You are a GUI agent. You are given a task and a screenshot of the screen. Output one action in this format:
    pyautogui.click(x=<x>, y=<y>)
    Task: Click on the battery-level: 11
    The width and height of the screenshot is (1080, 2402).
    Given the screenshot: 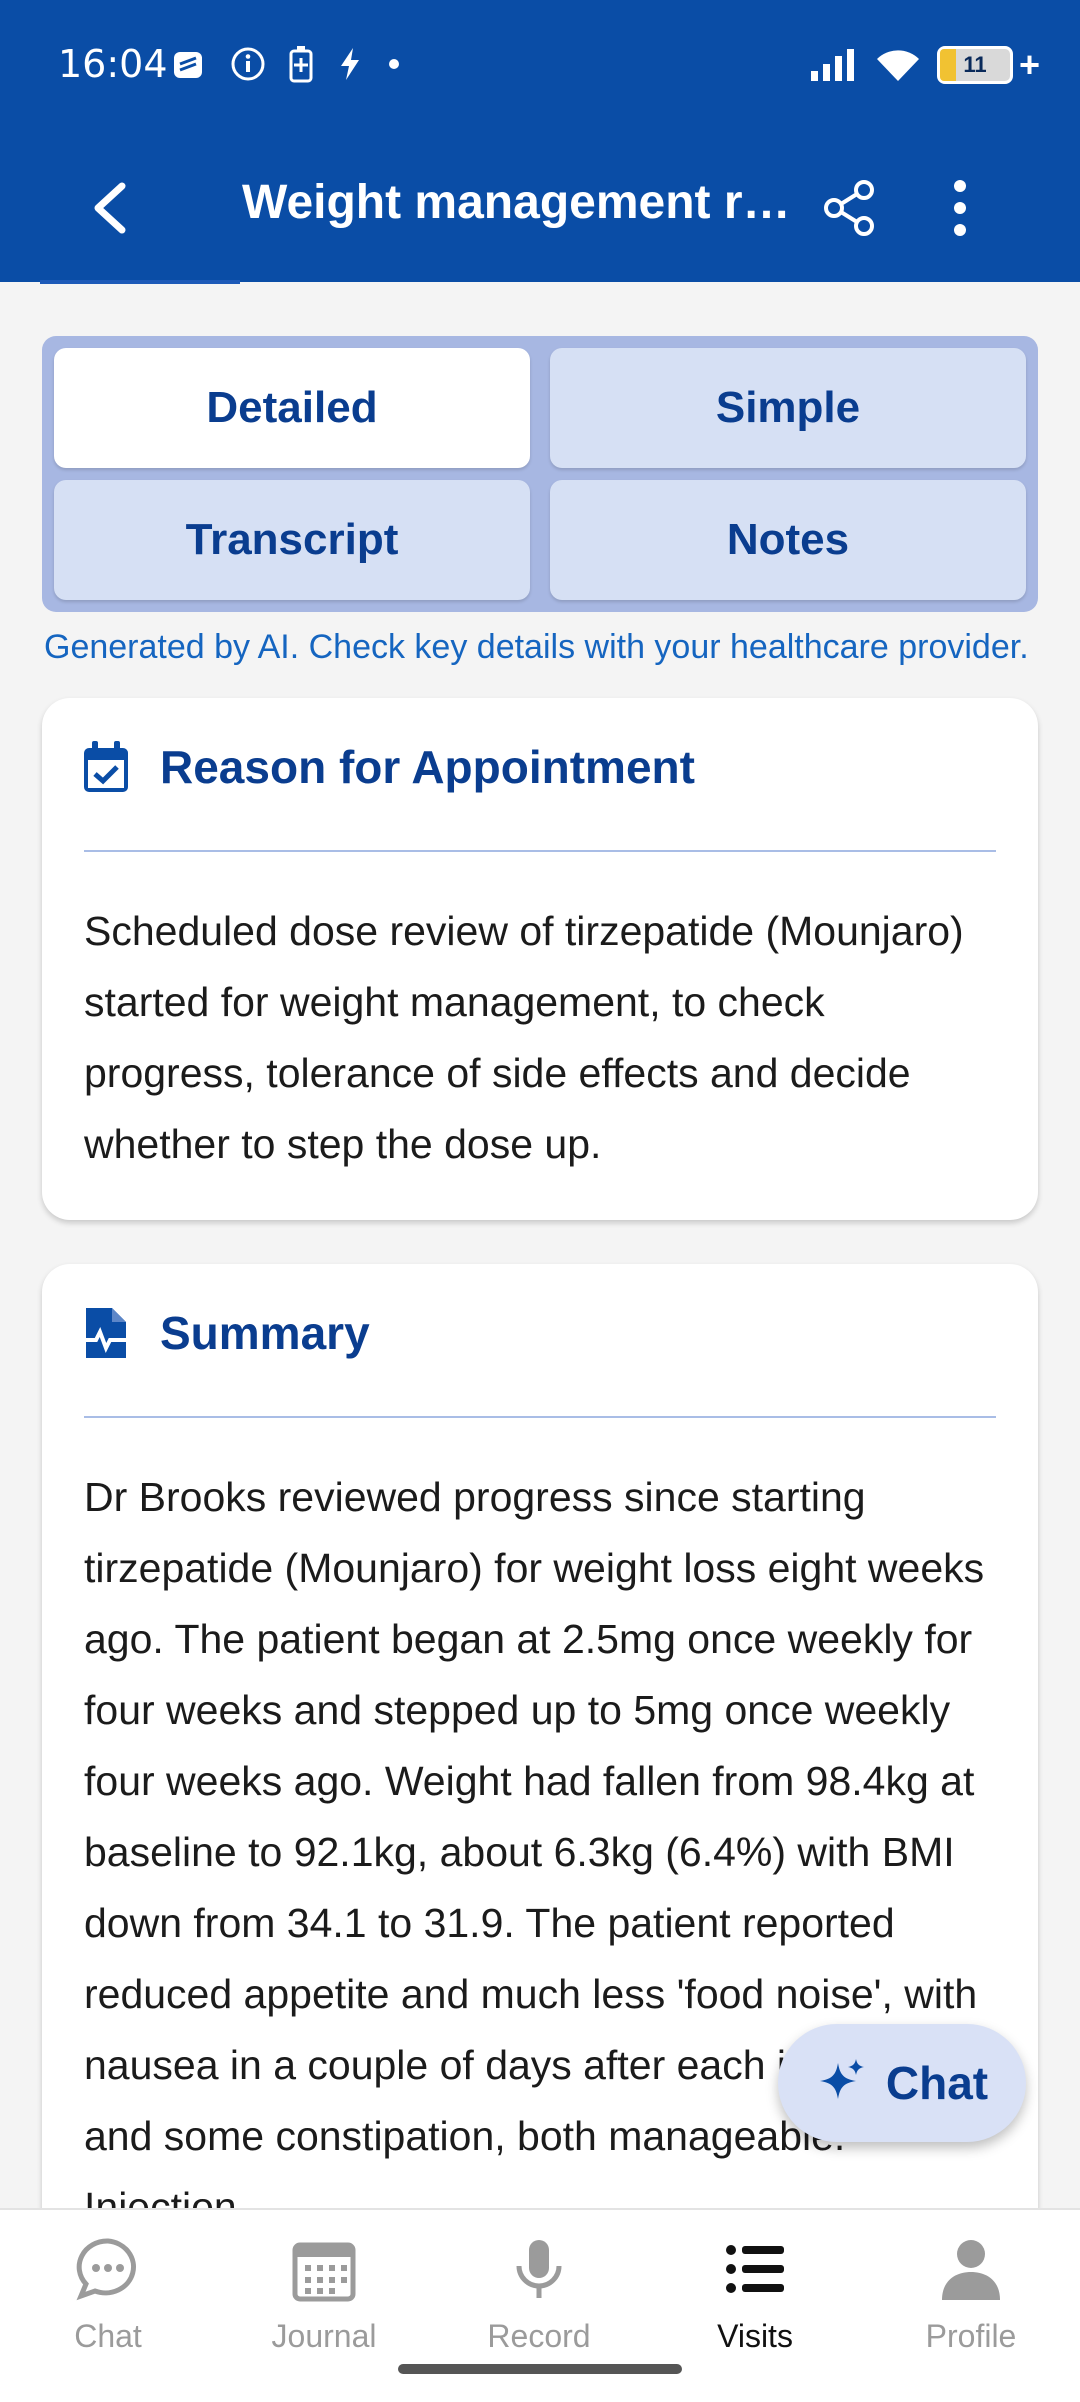 What is the action you would take?
    pyautogui.click(x=975, y=64)
    